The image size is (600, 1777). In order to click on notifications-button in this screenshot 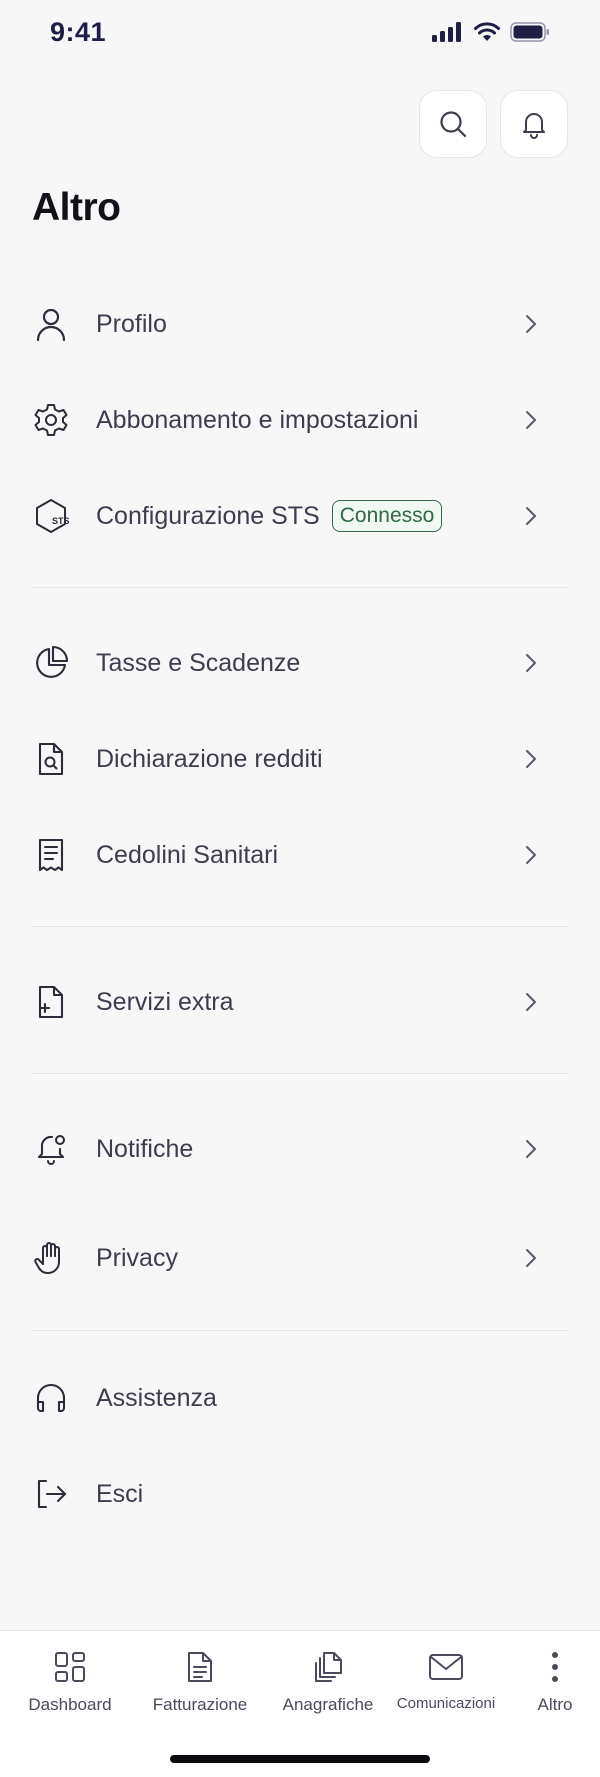, I will do `click(534, 124)`.